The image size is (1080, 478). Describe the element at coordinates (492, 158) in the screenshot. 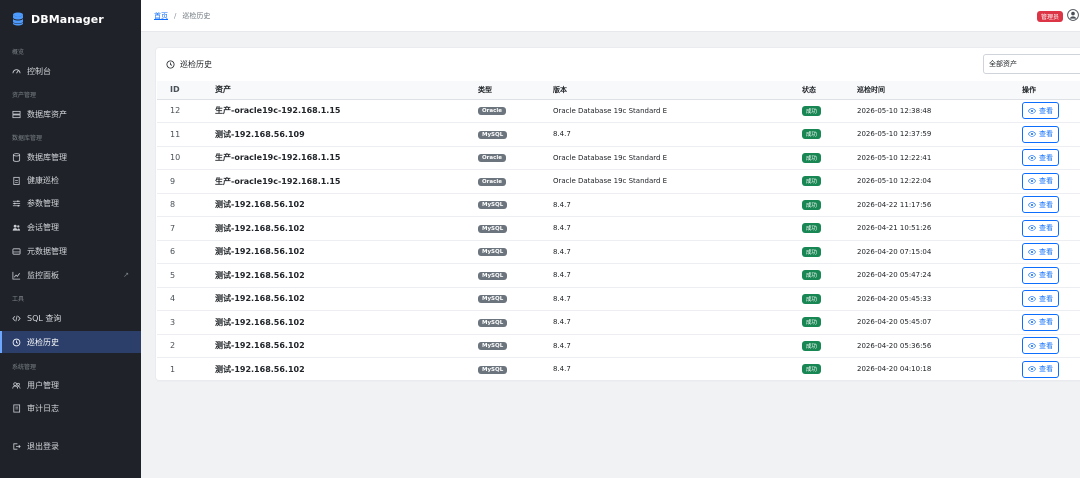

I see `db-type-badge: Oracle` at that location.